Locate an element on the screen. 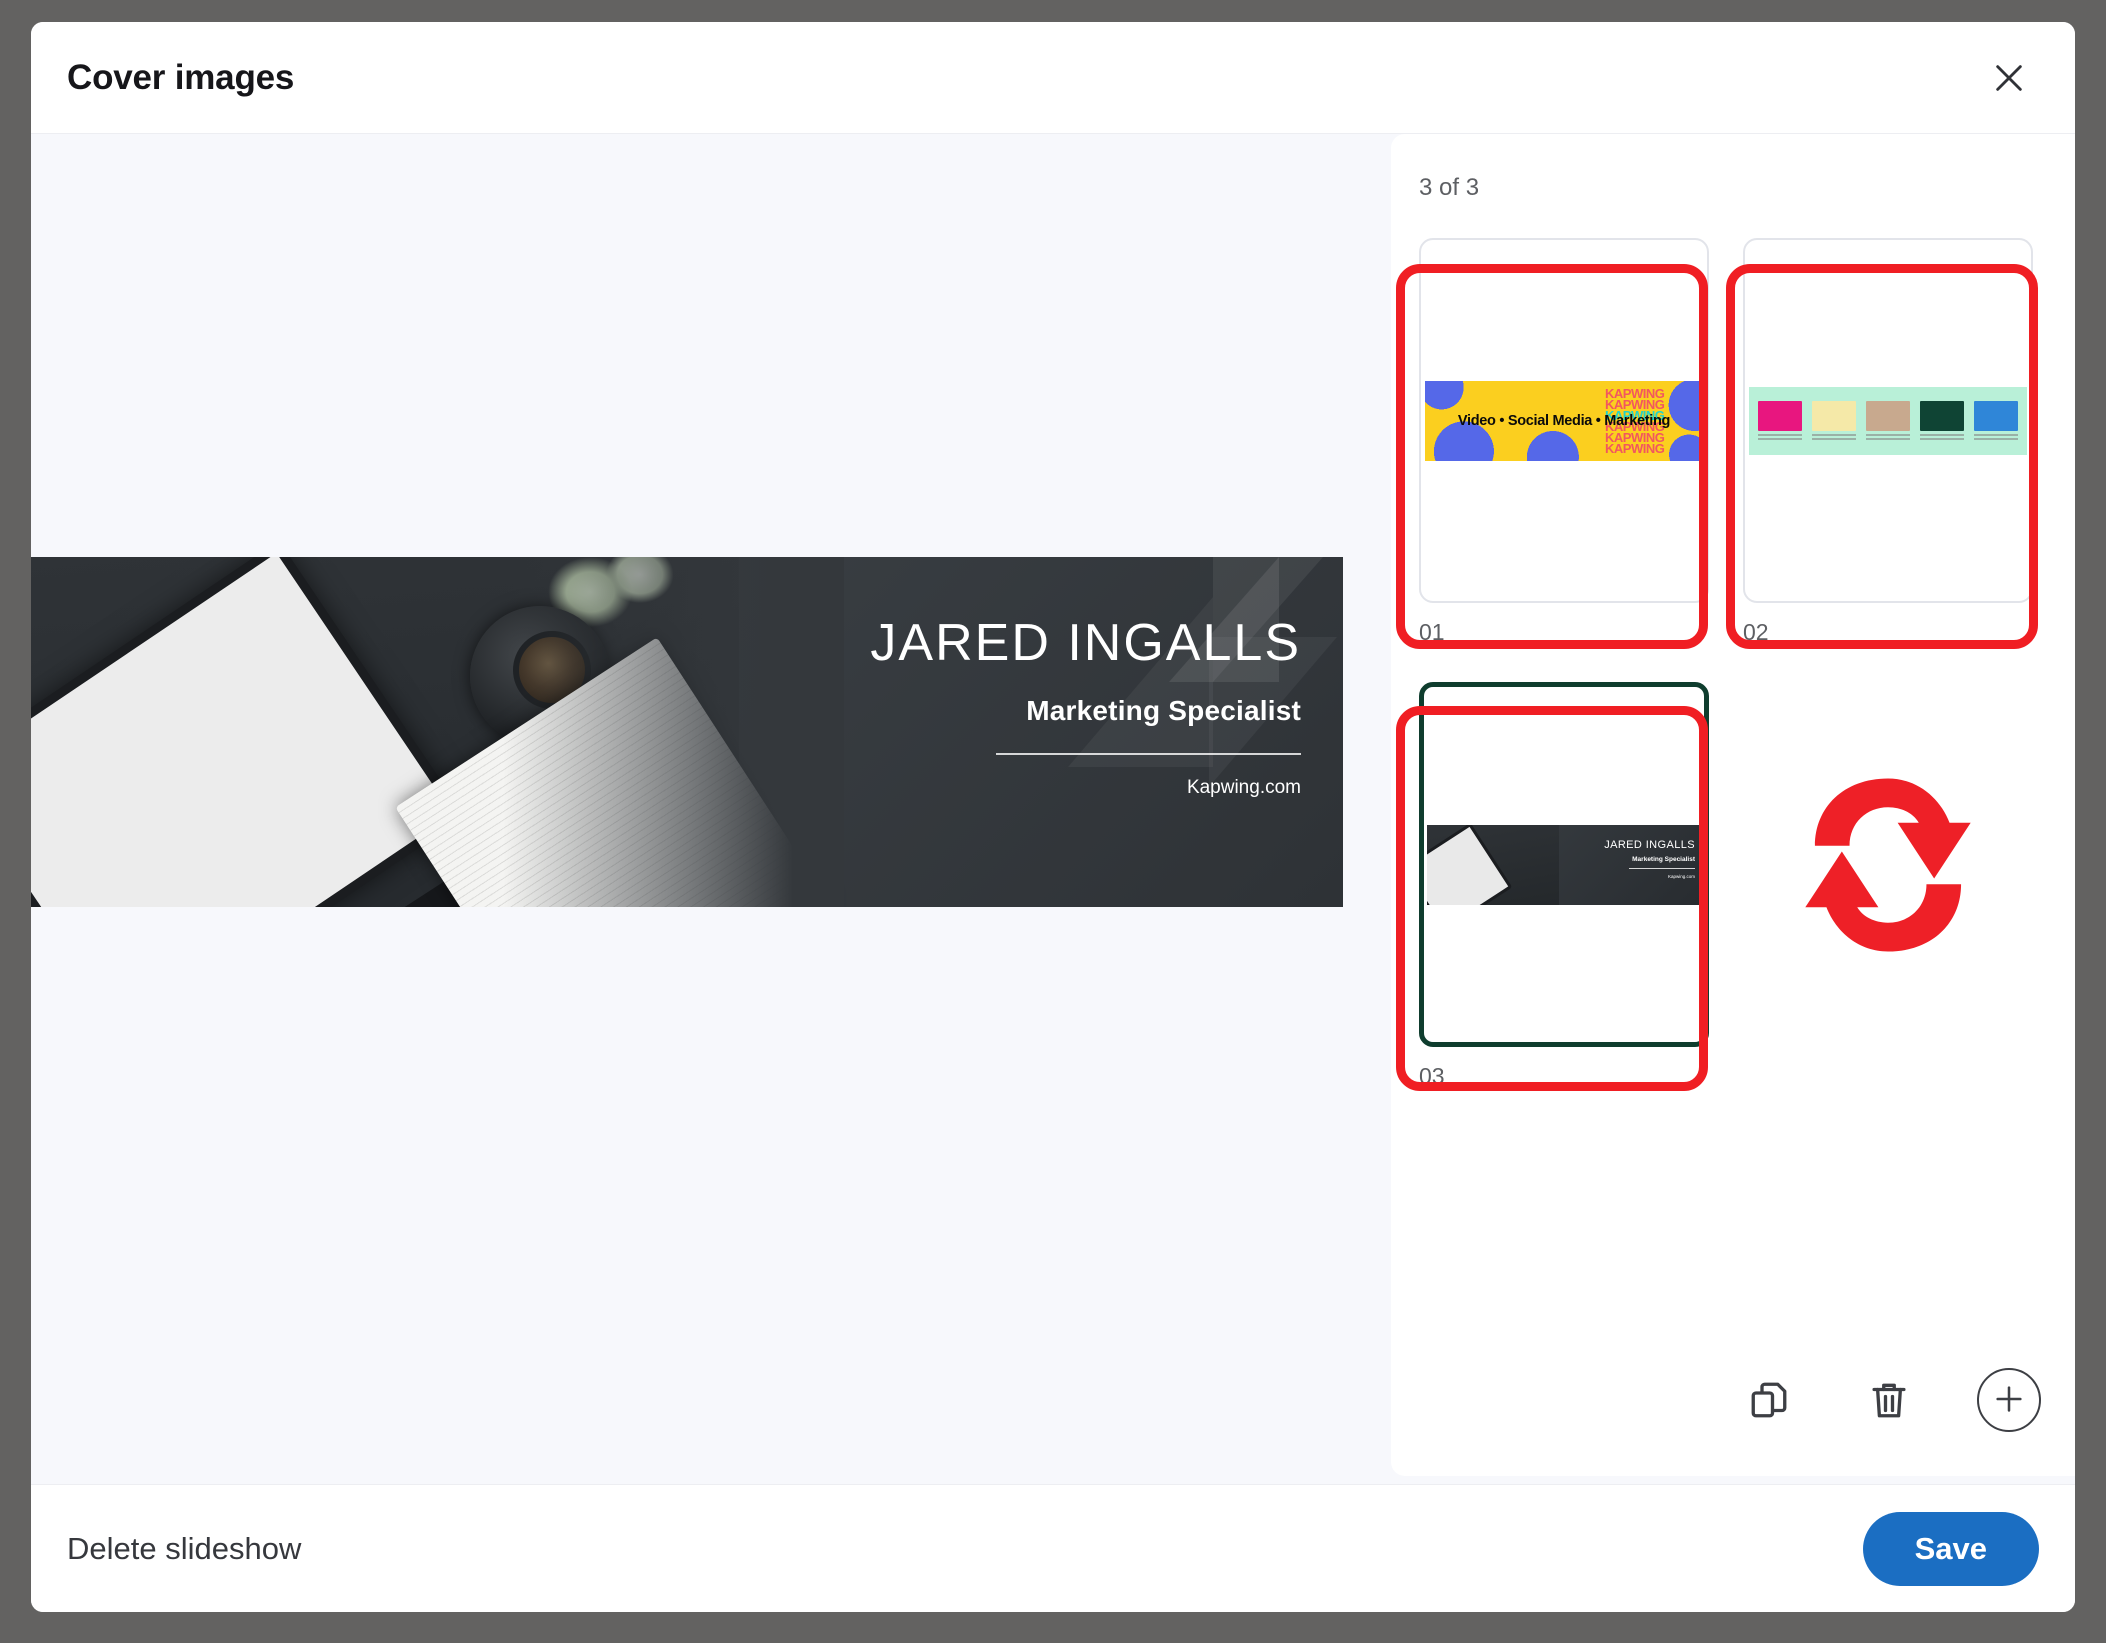  slide-count-label: 3 of 3 is located at coordinates (1449, 187).